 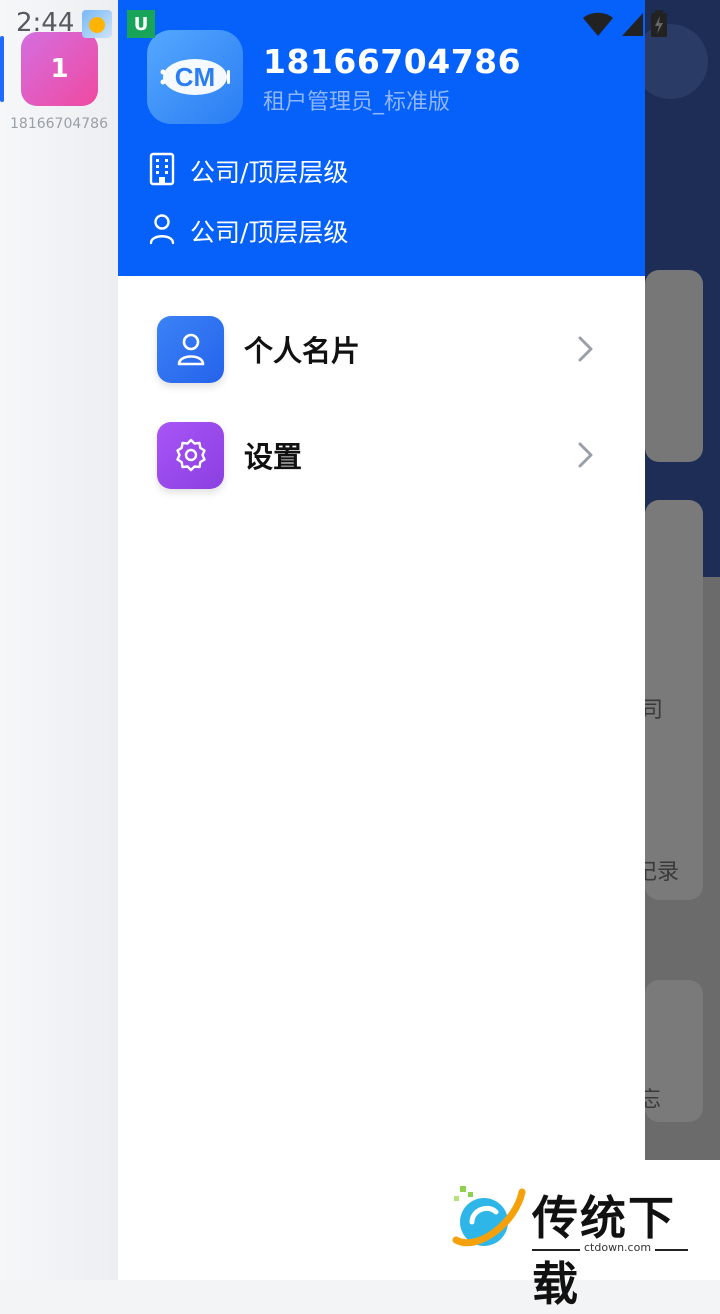 I want to click on bg-card, so click(x=674, y=366).